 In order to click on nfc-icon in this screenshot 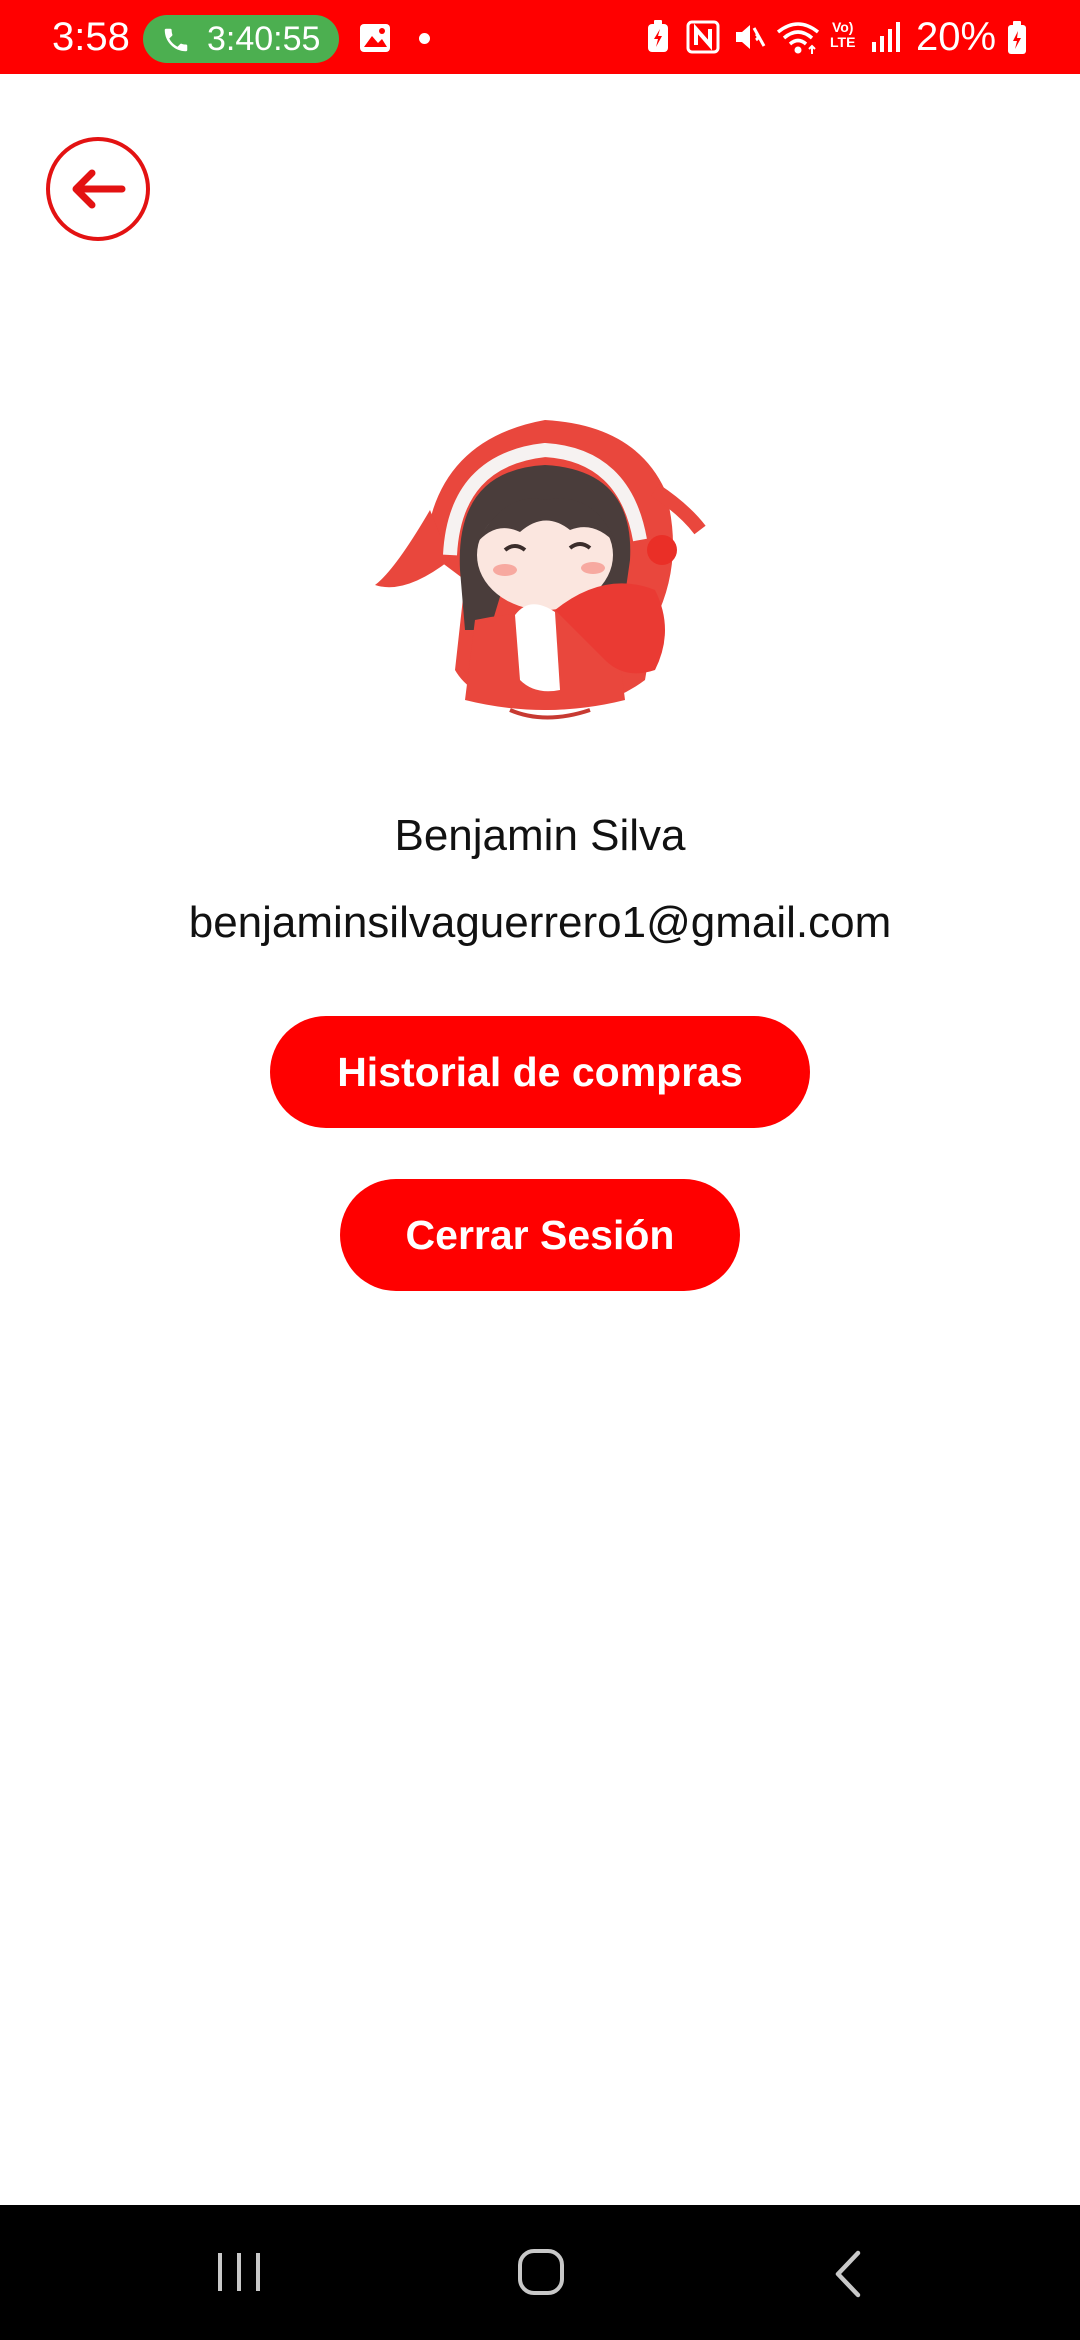, I will do `click(703, 37)`.